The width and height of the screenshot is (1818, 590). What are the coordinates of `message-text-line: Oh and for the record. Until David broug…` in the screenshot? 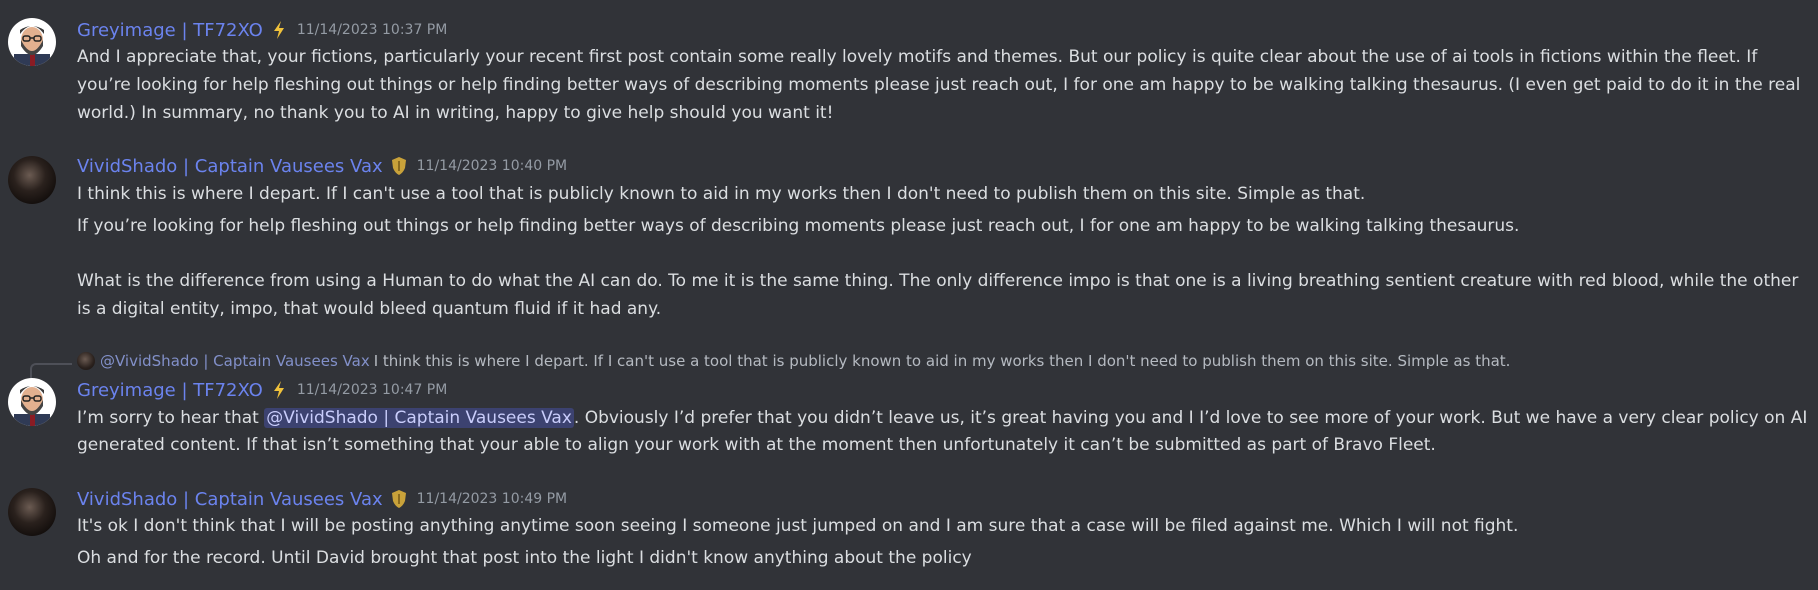 It's located at (524, 558).